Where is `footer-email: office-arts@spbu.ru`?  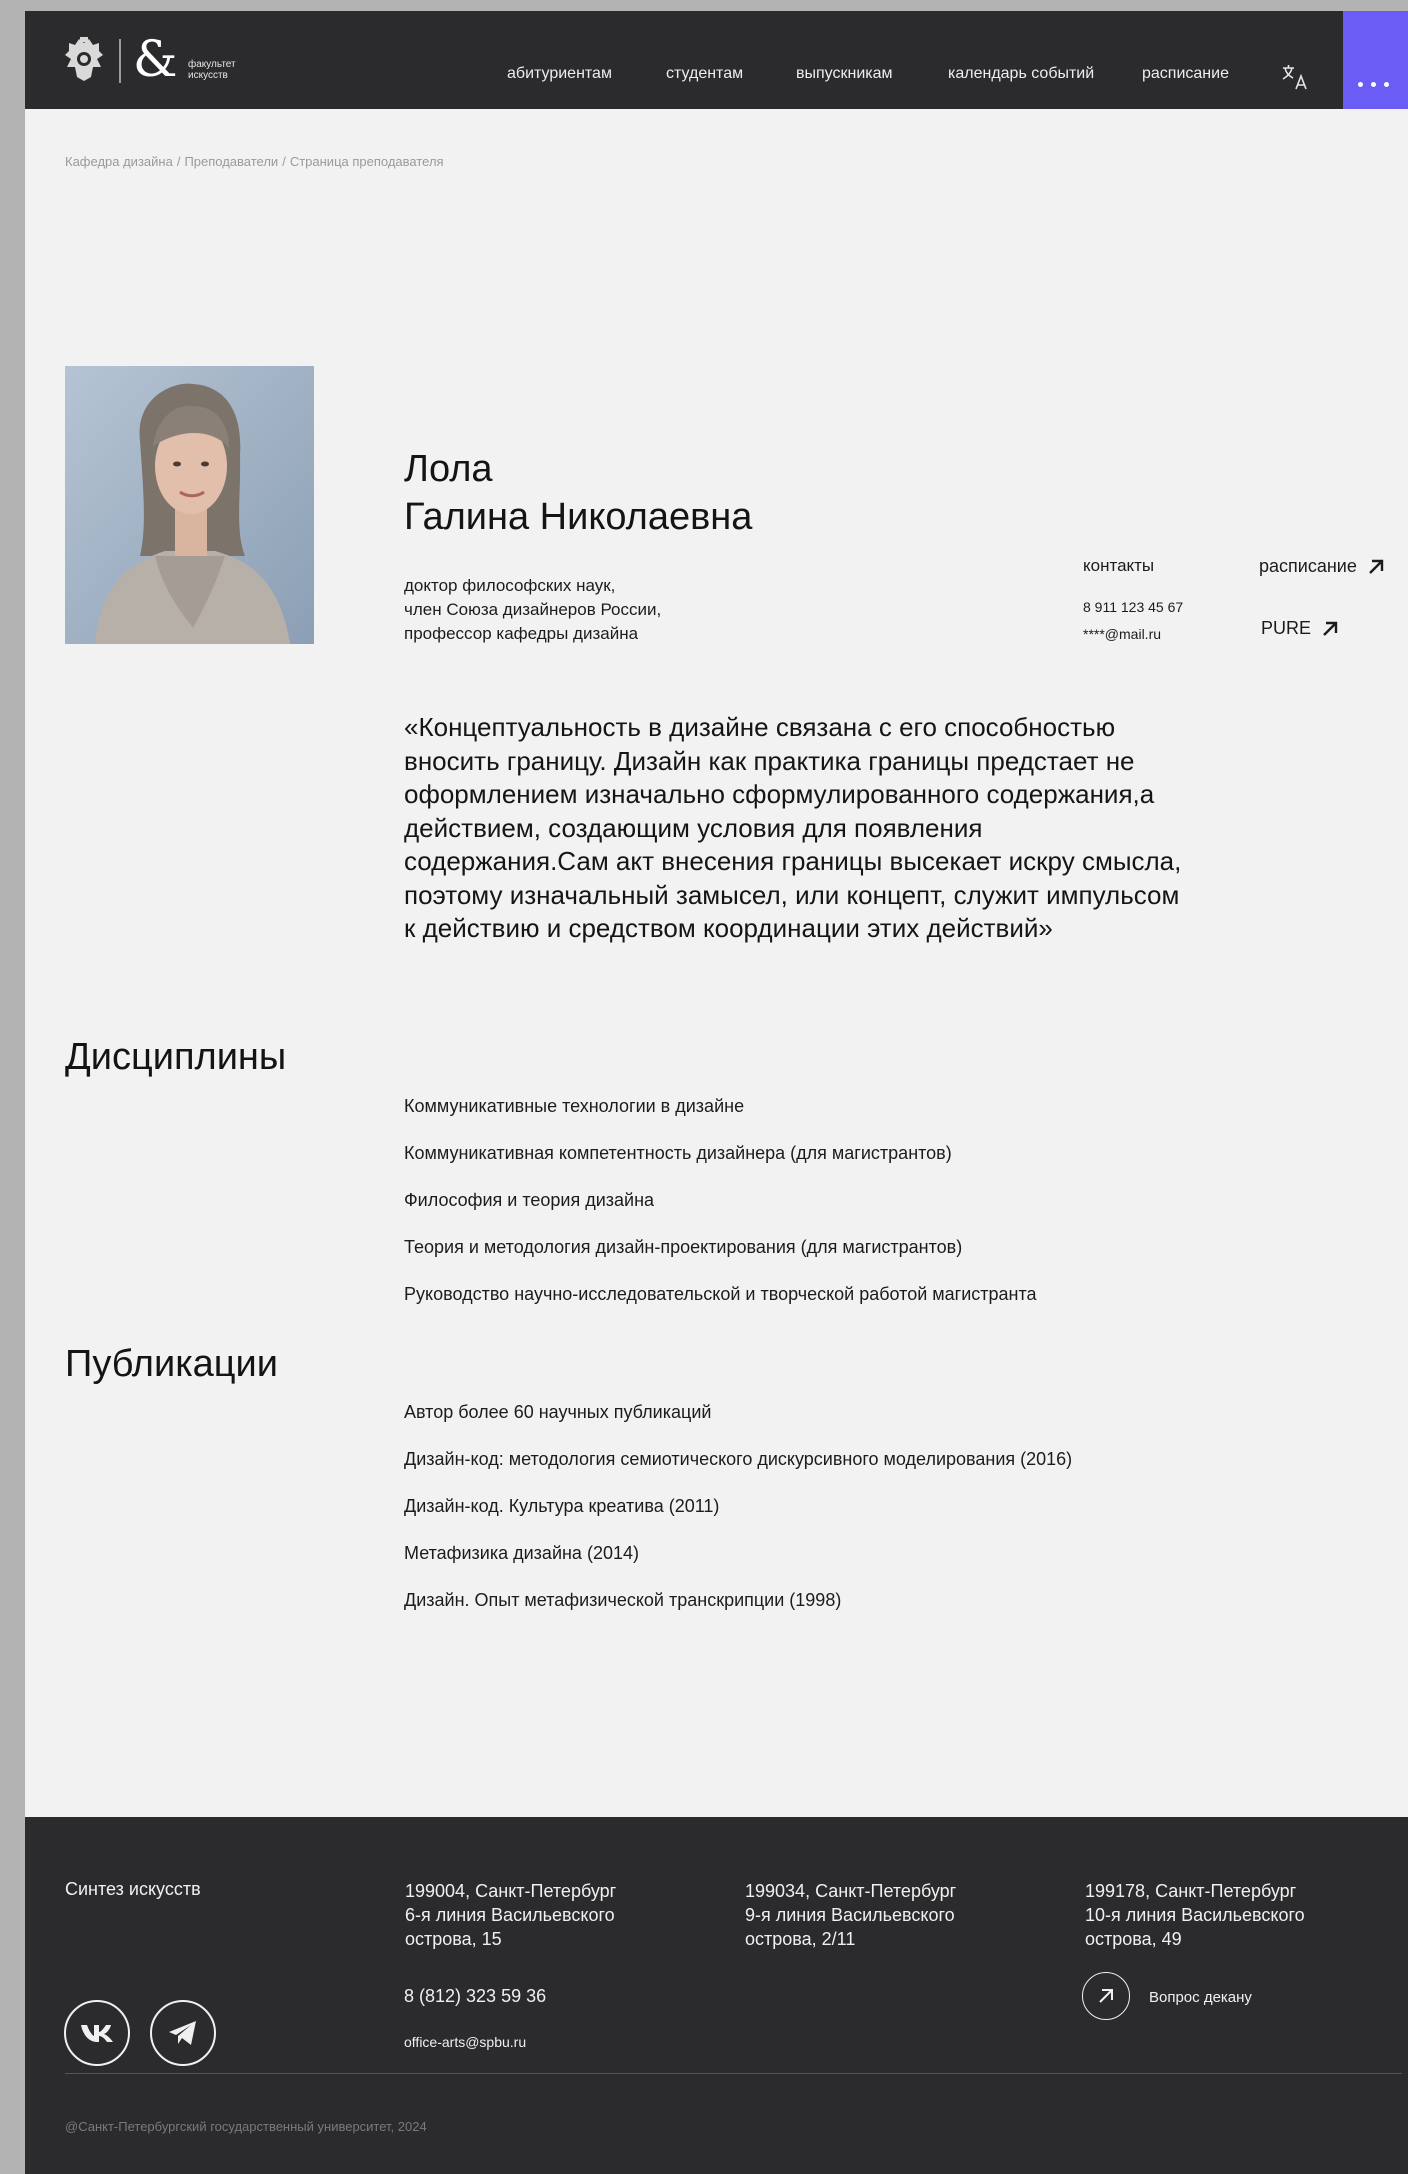
footer-email: office-arts@spbu.ru is located at coordinates (465, 2042).